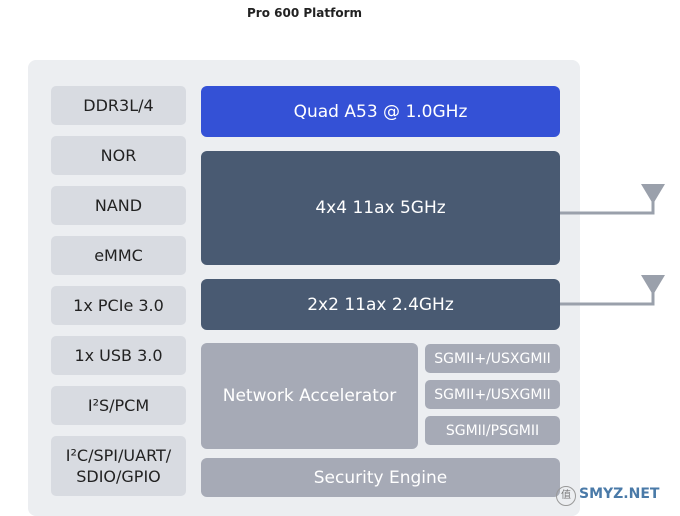 This screenshot has width=680, height=516. Describe the element at coordinates (492, 358) in the screenshot. I see `port-sgmii-usxgmii-1: SGMII+/USXGMII` at that location.